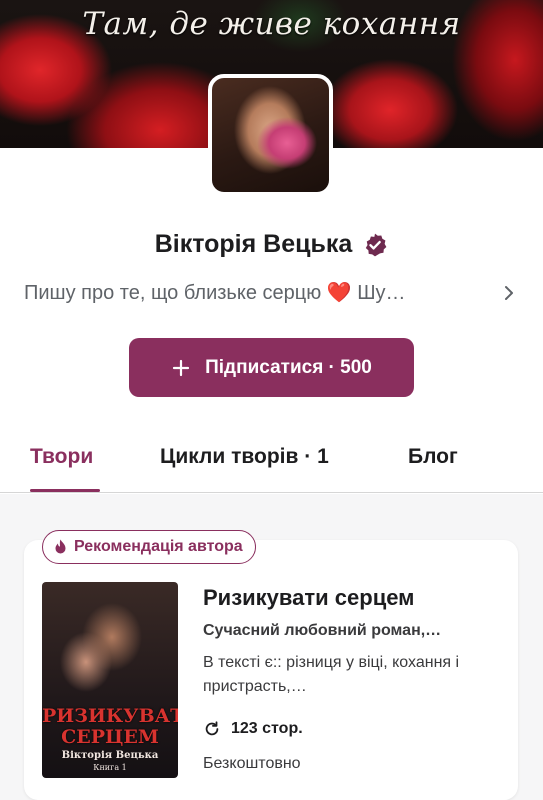 Image resolution: width=543 pixels, height=800 pixels. What do you see at coordinates (61, 457) in the screenshot?
I see `tab-works: Твори` at bounding box center [61, 457].